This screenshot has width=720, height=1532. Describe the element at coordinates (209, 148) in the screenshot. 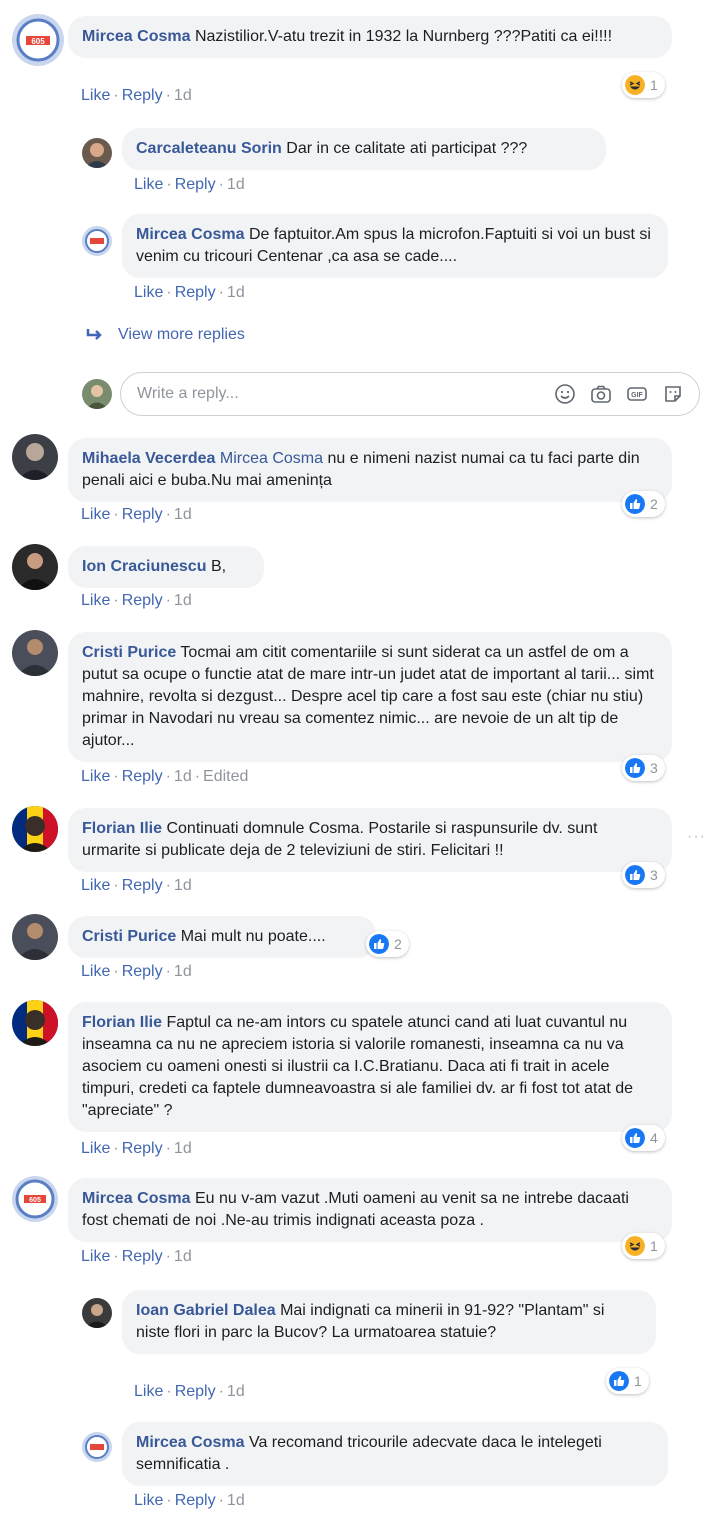

I see `comment-author: Carcaleteanu Sorin` at that location.